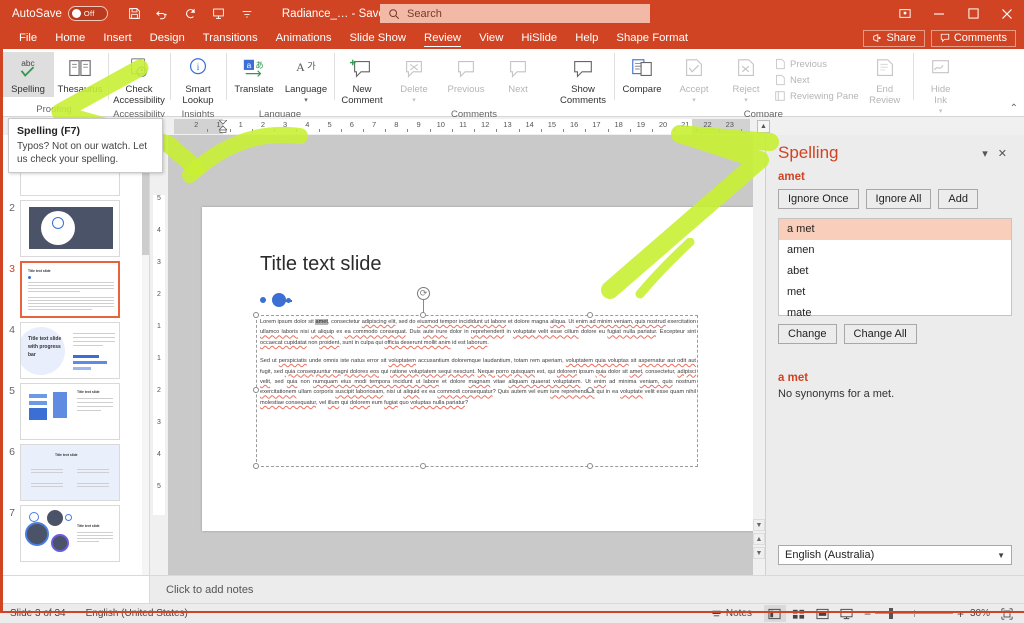 The height and width of the screenshot is (623, 1024). Describe the element at coordinates (1014, 108) in the screenshot. I see `collapse-ribbon-icon: ⌃` at that location.